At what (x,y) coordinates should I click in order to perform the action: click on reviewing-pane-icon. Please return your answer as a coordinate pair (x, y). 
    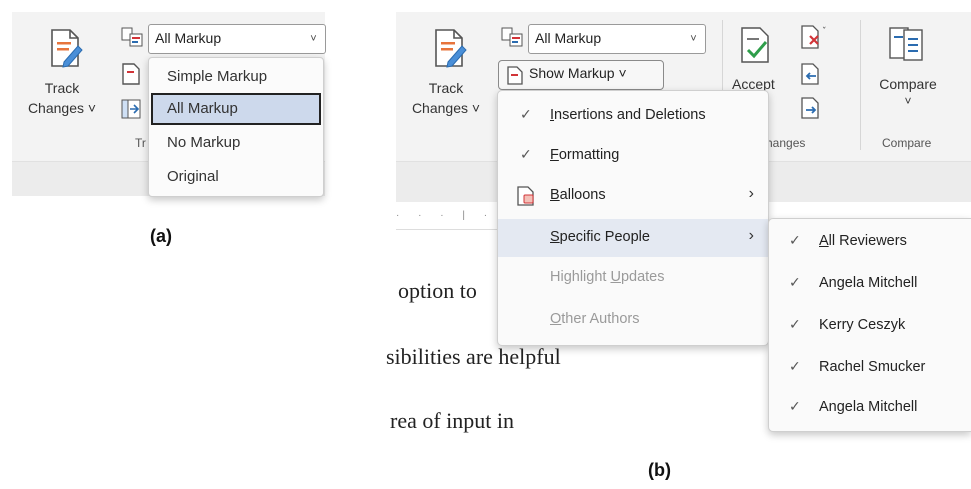
    Looking at the image, I should click on (131, 109).